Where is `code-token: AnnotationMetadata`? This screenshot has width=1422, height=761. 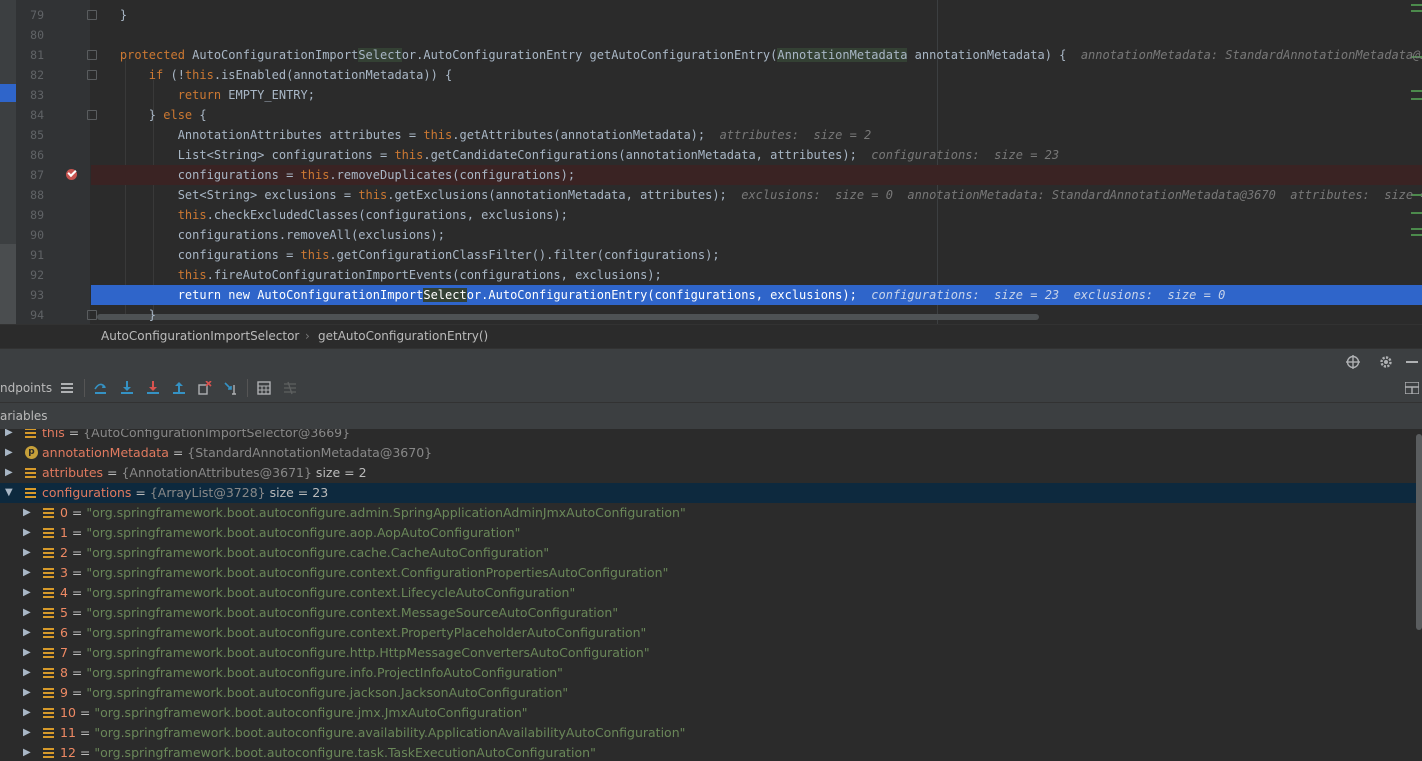 code-token: AnnotationMetadata is located at coordinates (842, 55).